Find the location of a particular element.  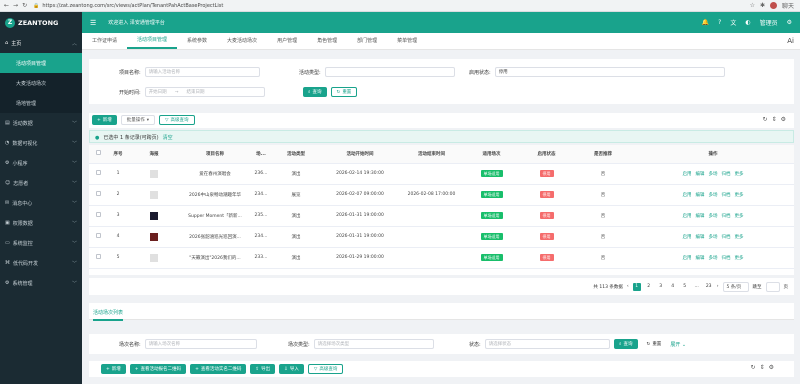

chat-label: 聊天 is located at coordinates (788, 5).